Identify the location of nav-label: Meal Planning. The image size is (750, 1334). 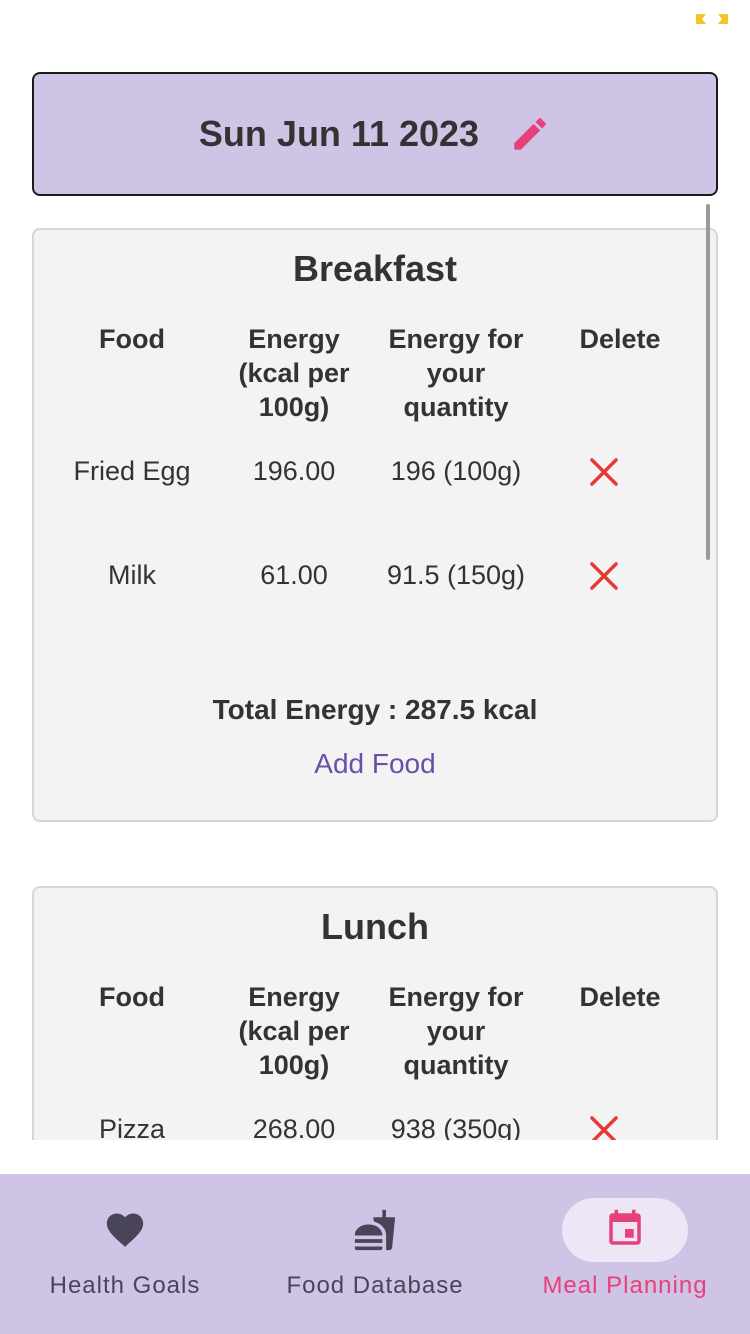
(625, 1285).